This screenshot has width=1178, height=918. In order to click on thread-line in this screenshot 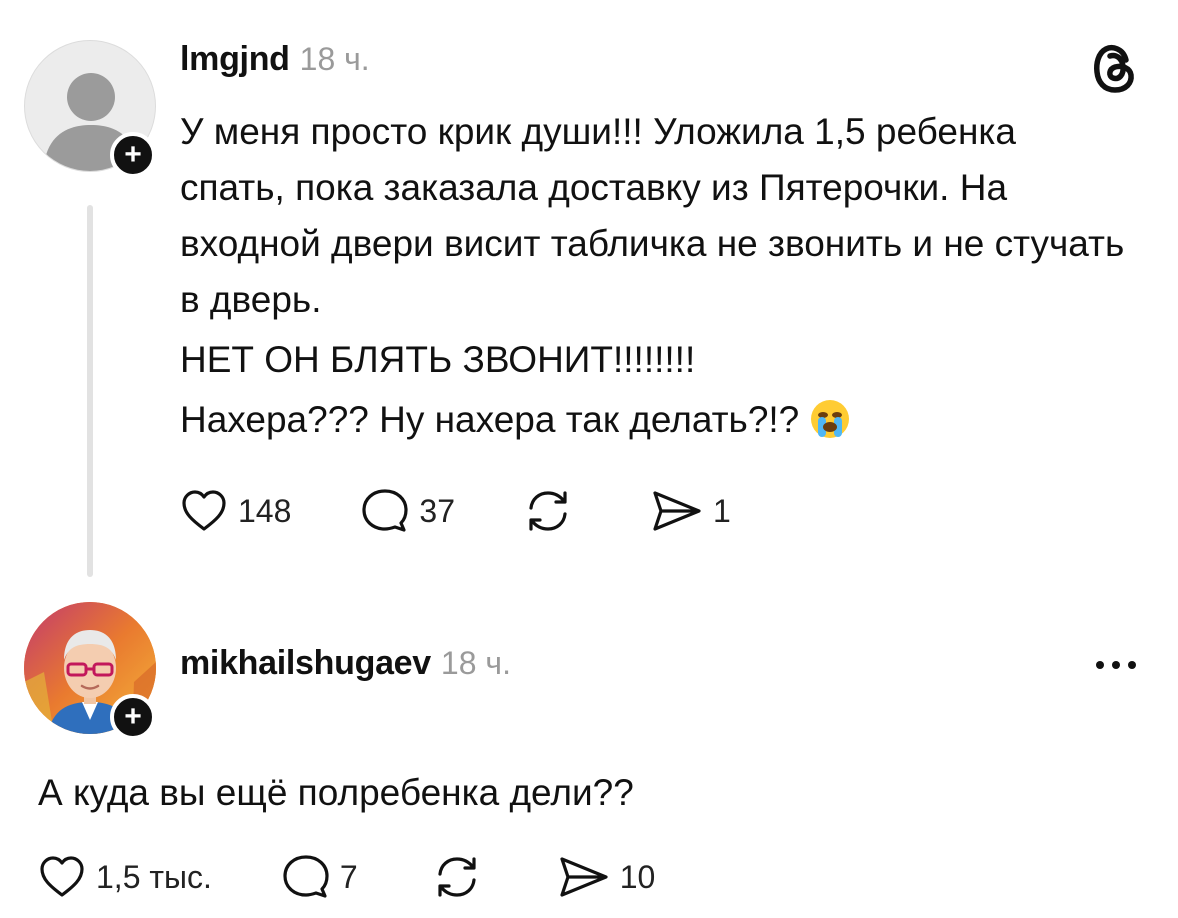, I will do `click(90, 391)`.